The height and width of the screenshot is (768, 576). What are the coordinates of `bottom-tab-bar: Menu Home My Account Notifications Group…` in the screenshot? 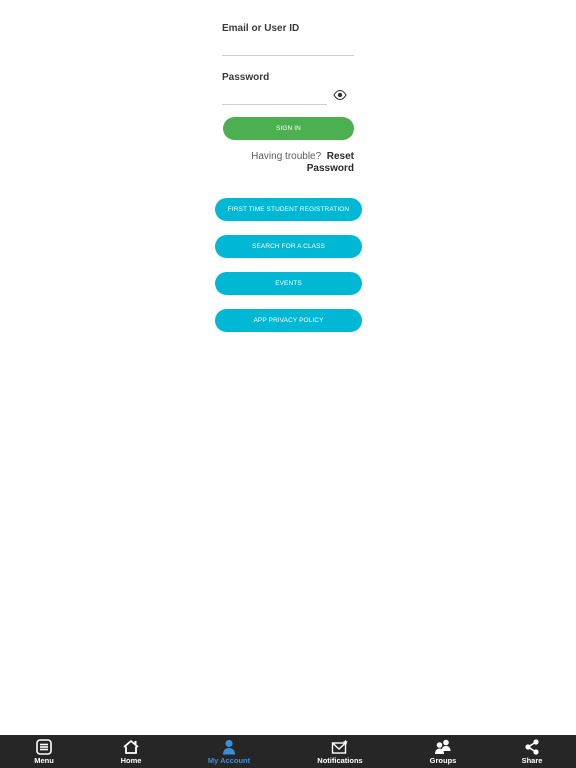 It's located at (288, 751).